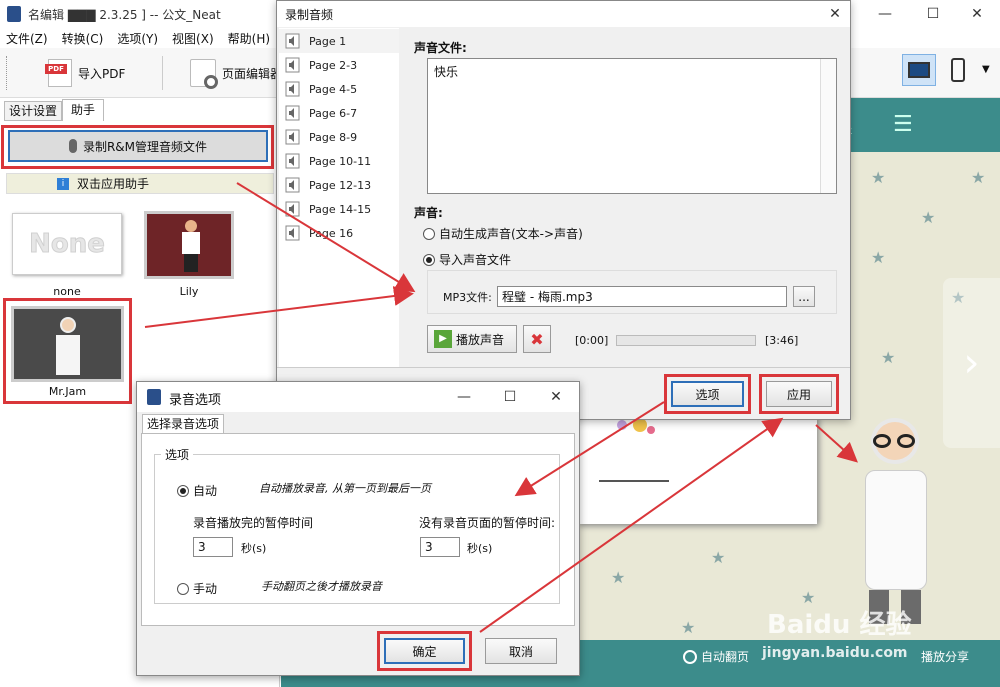 The height and width of the screenshot is (687, 1000). What do you see at coordinates (589, 449) in the screenshot?
I see `arrow-options-to-rec` at bounding box center [589, 449].